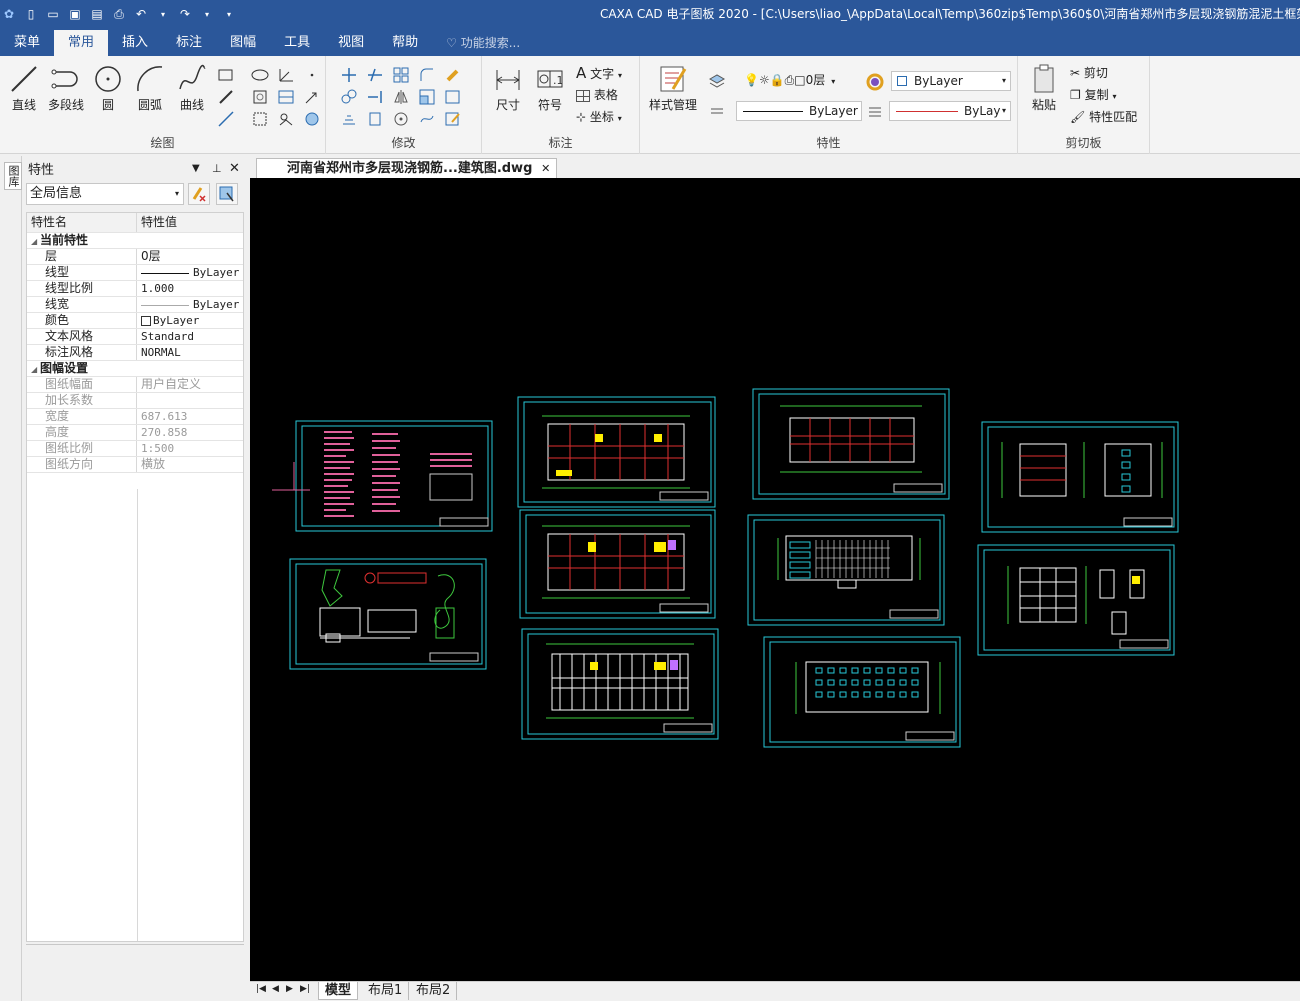 Image resolution: width=1300 pixels, height=1001 pixels. What do you see at coordinates (260, 119) in the screenshot?
I see `region-icon` at bounding box center [260, 119].